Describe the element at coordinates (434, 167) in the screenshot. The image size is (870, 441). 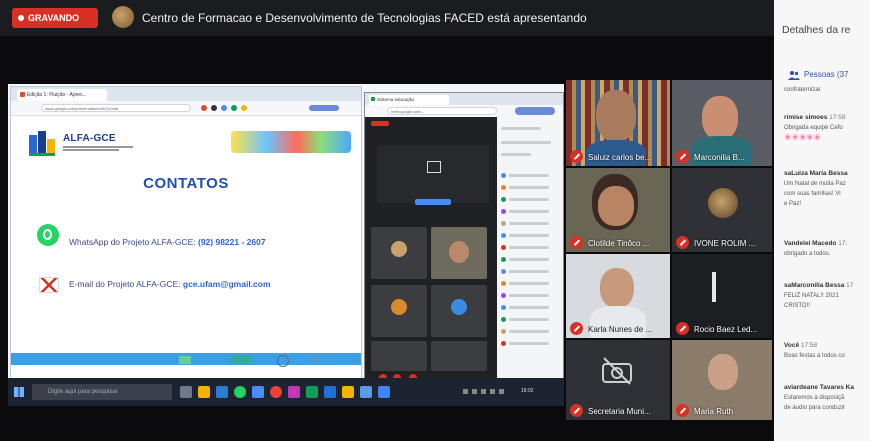
I see `present-icon` at that location.